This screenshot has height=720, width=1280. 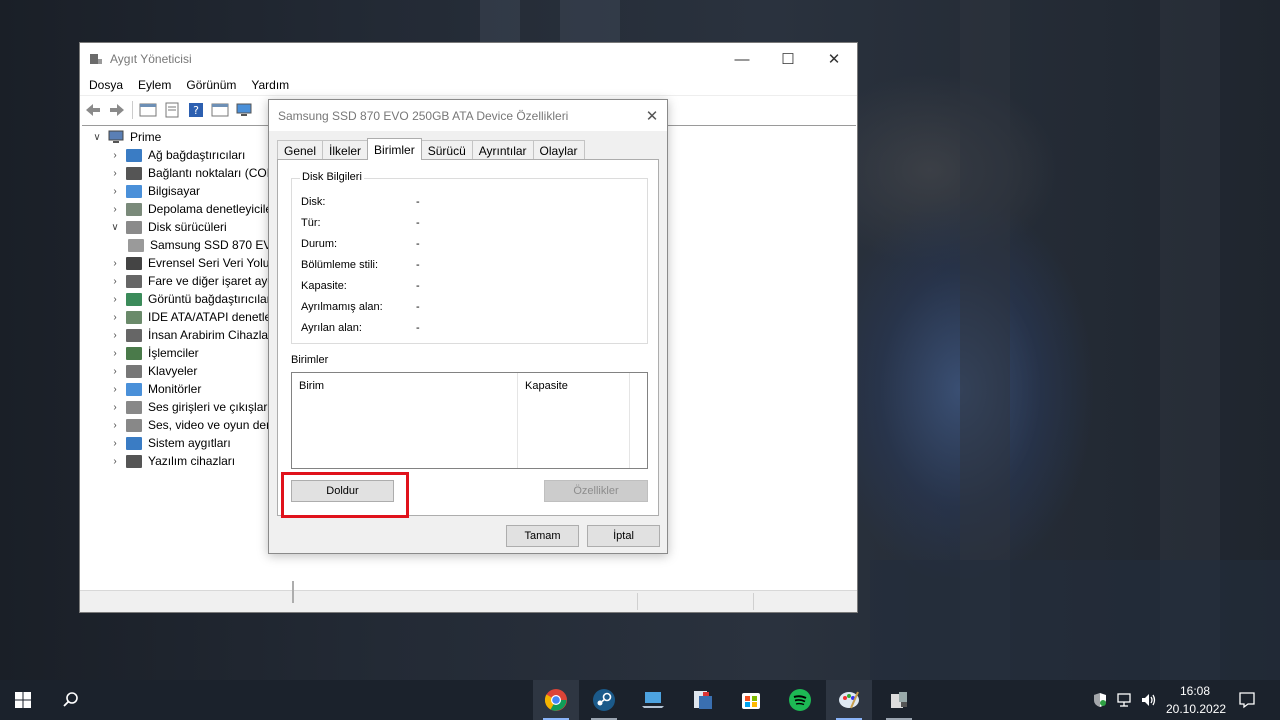 I want to click on store-icon, so click(x=751, y=701).